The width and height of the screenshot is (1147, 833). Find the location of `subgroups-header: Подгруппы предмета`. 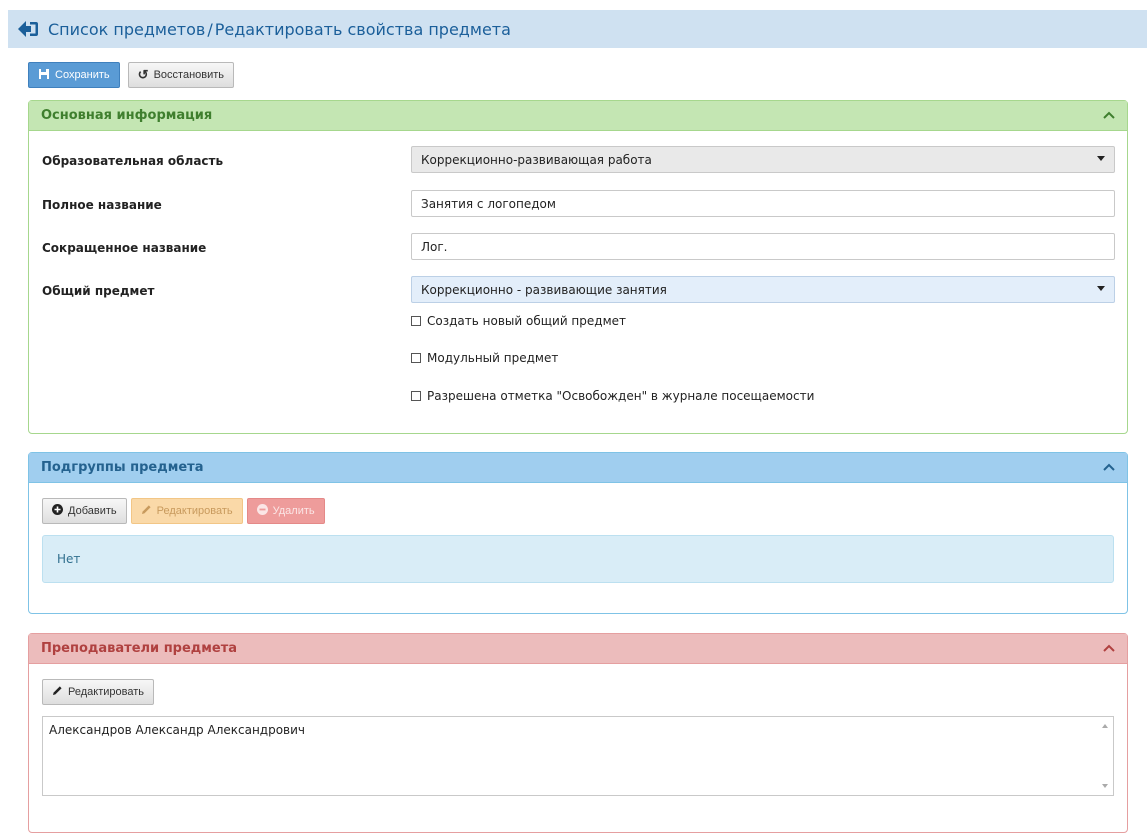

subgroups-header: Подгруппы предмета is located at coordinates (578, 468).